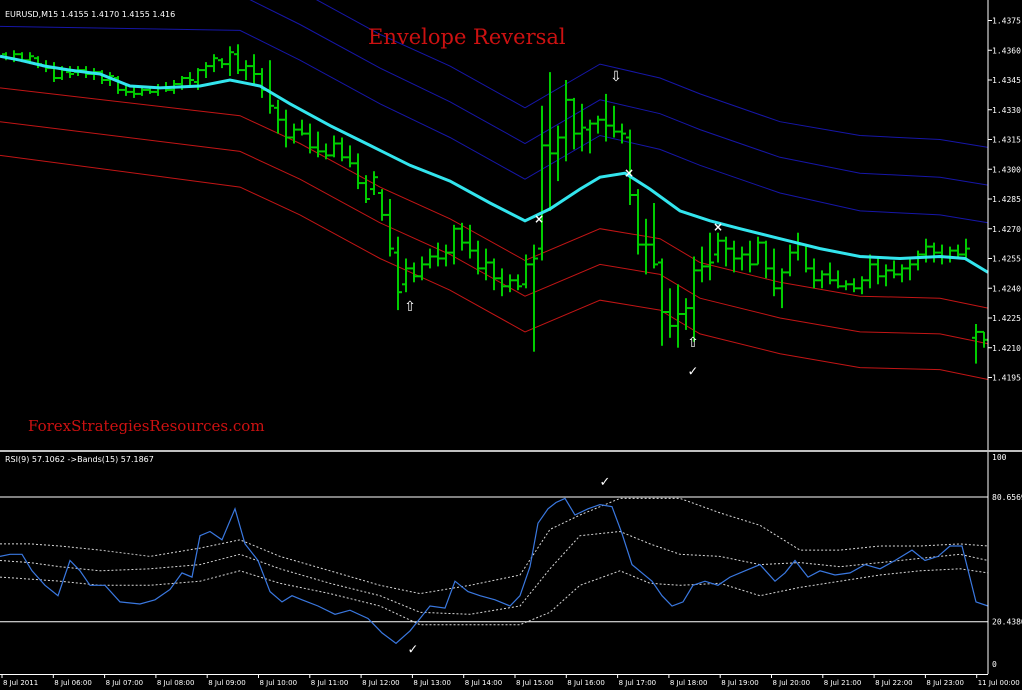 This screenshot has height=690, width=1022. I want to click on time-tick-label: 8 Jul 12:00, so click(381, 683).